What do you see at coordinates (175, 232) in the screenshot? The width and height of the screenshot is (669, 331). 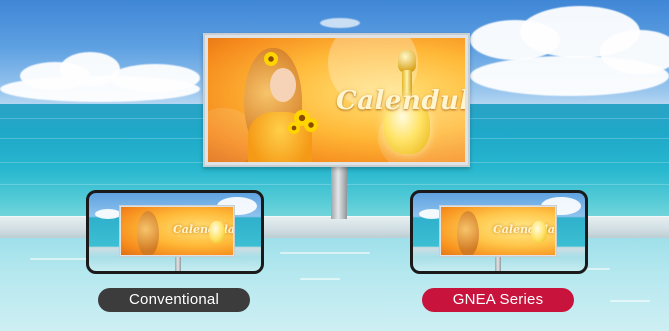 I see `conventional-preview-frame: Calendula` at bounding box center [175, 232].